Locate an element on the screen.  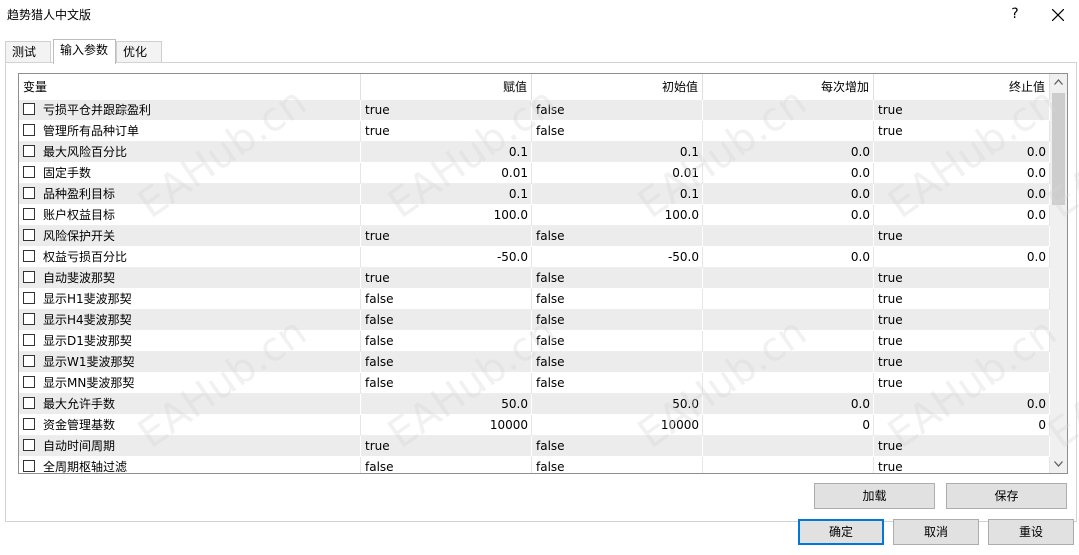
param-start-cell: -50.0 is located at coordinates (617, 257).